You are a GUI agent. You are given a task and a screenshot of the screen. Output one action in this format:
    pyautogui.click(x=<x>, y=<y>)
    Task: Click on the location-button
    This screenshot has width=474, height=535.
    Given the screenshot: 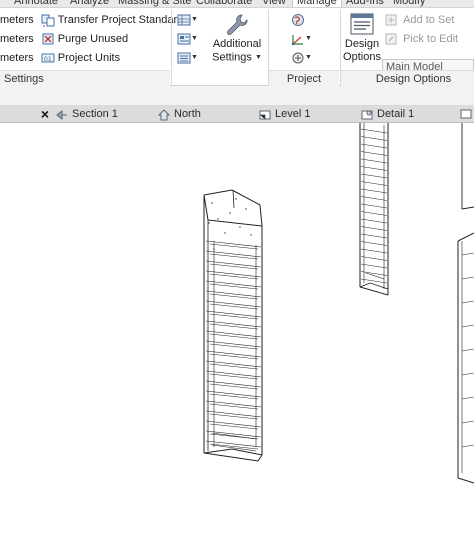 What is the action you would take?
    pyautogui.click(x=298, y=20)
    